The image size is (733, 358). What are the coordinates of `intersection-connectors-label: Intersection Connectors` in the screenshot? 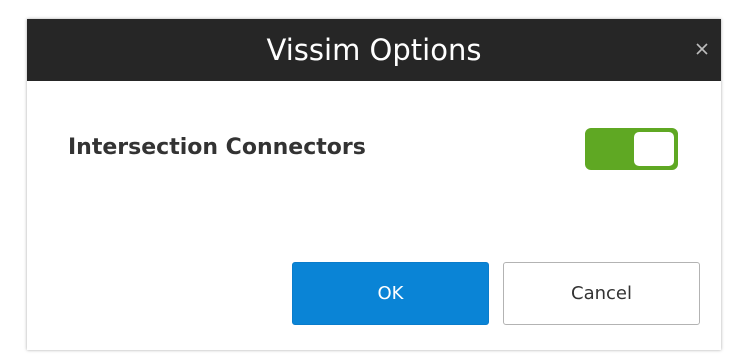 It's located at (217, 147).